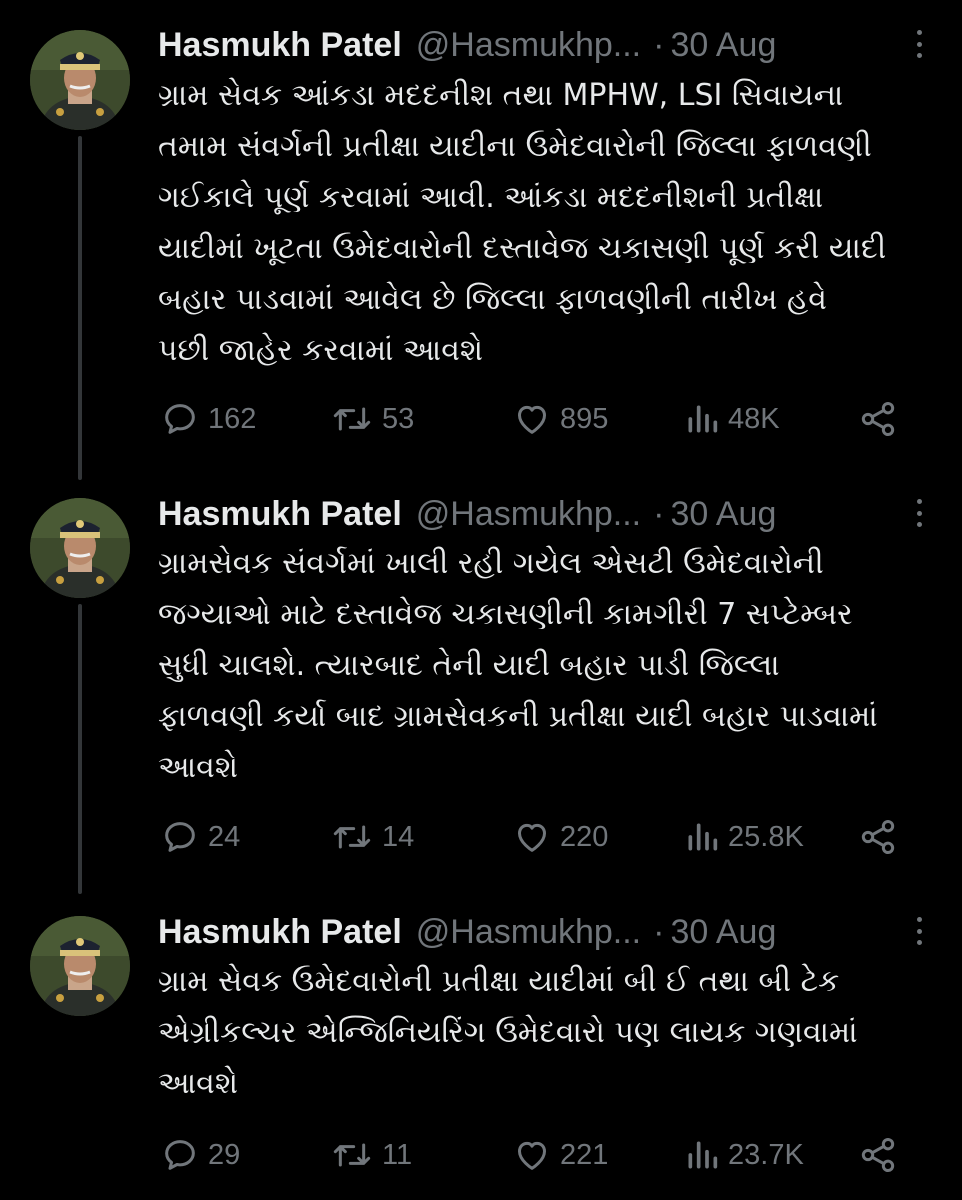 The height and width of the screenshot is (1200, 962). Describe the element at coordinates (584, 418) in the screenshot. I see `like-count: 895` at that location.